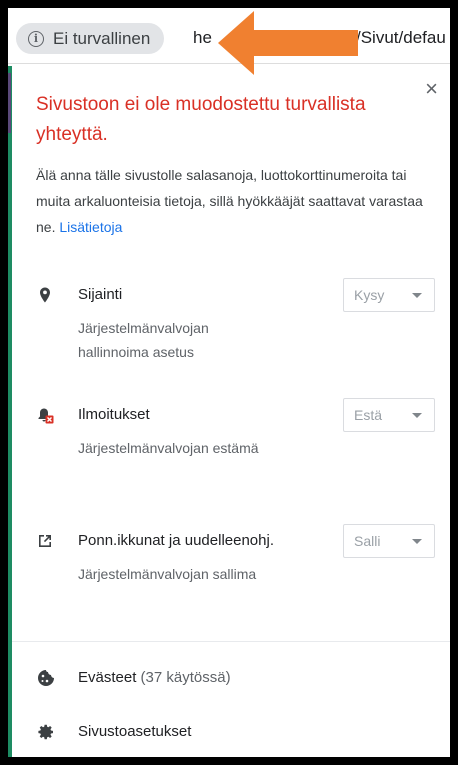 The image size is (458, 765). I want to click on permission-status: Järjestelmänvalvojan hallinnoima asetus, so click(143, 340).